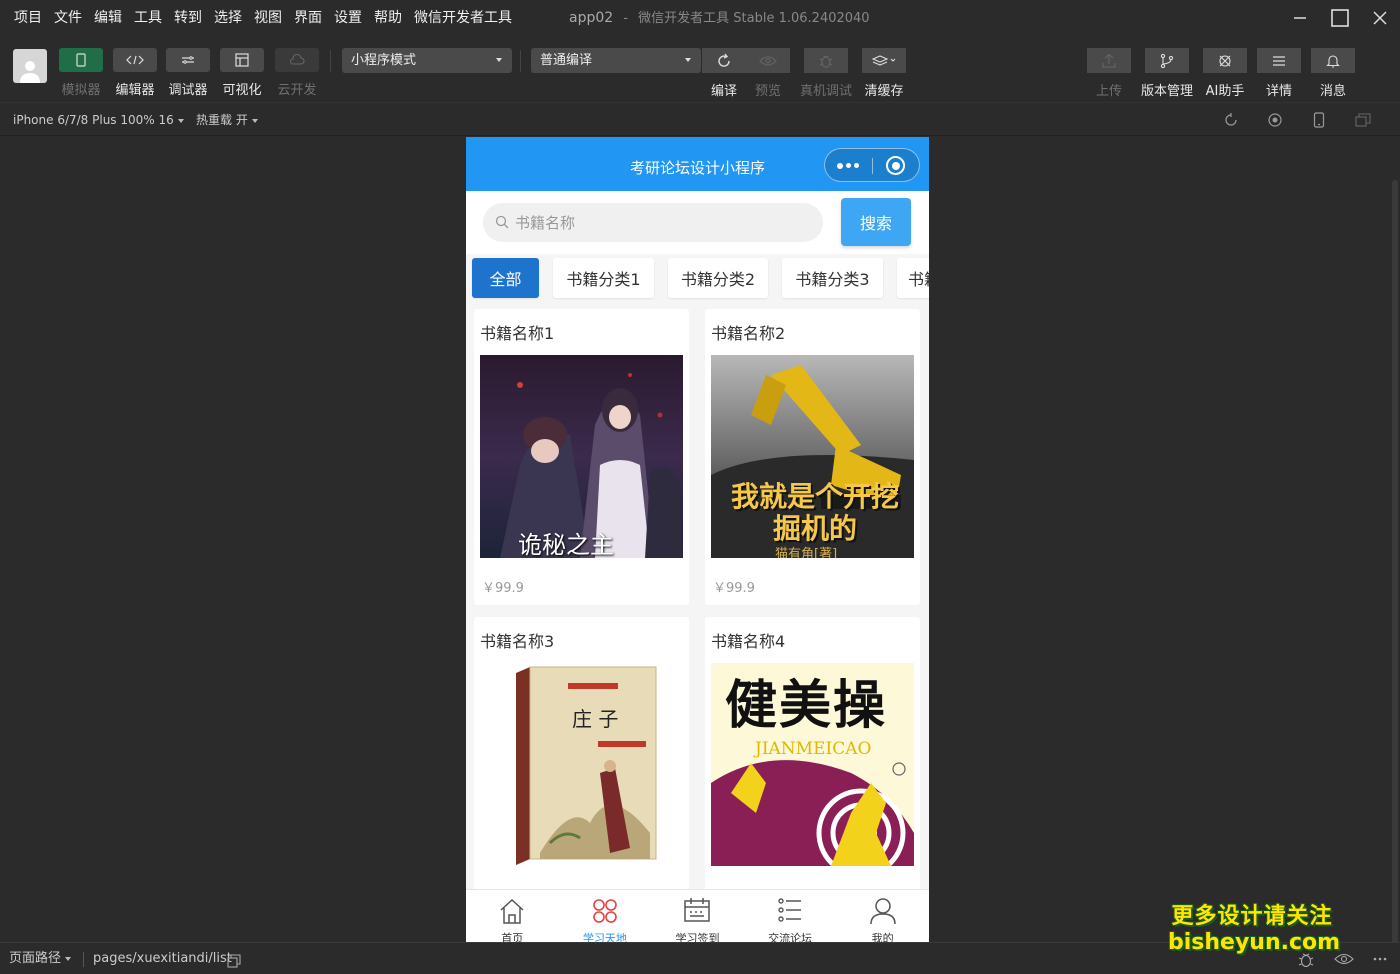  Describe the element at coordinates (81, 73) in the screenshot. I see `simulator-button: 模拟器` at that location.